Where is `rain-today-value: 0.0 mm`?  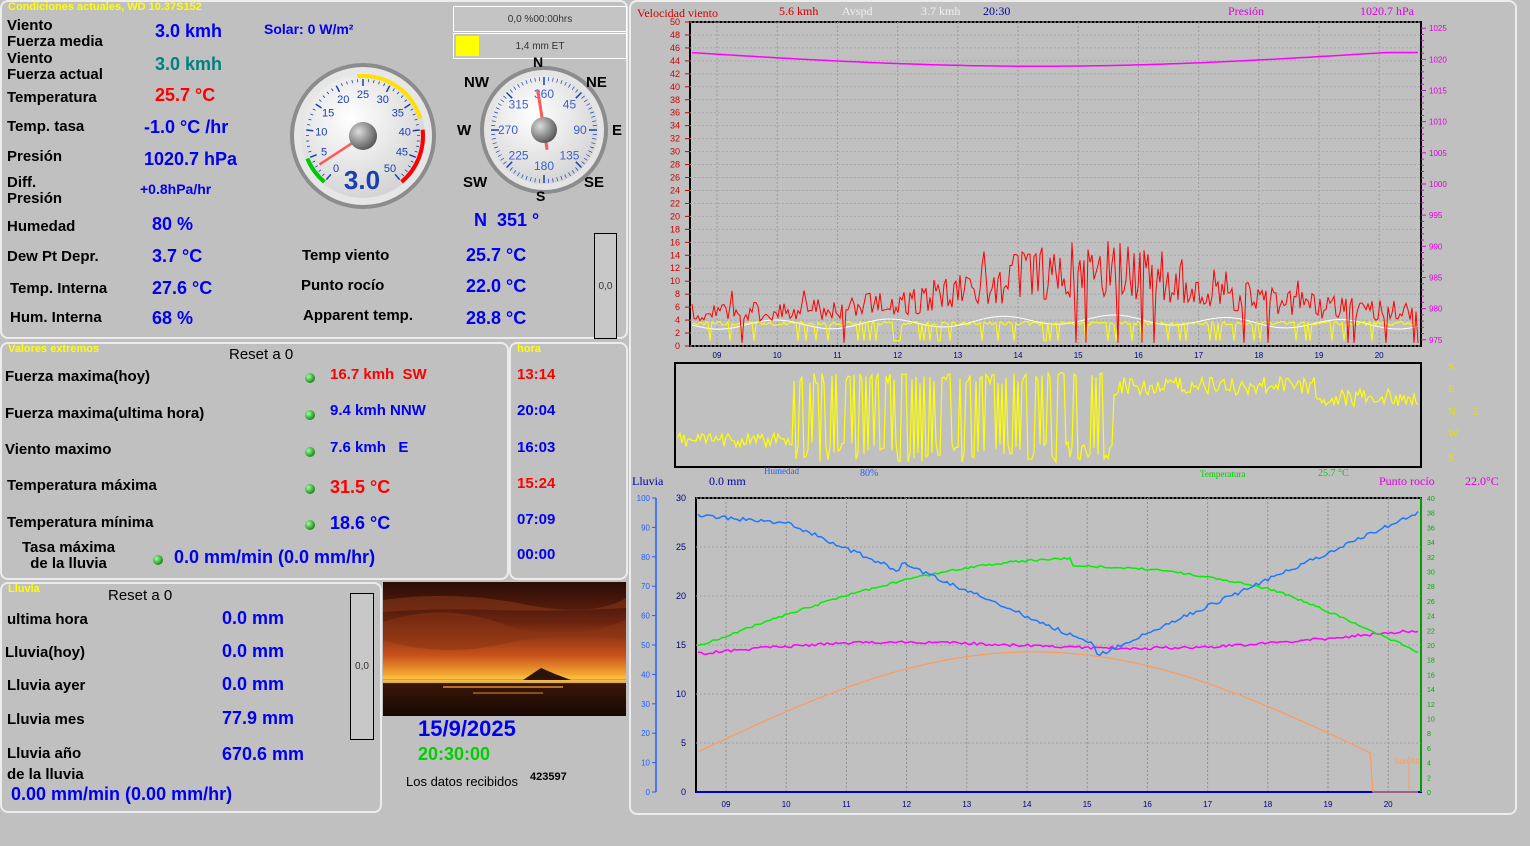 rain-today-value: 0.0 mm is located at coordinates (253, 651).